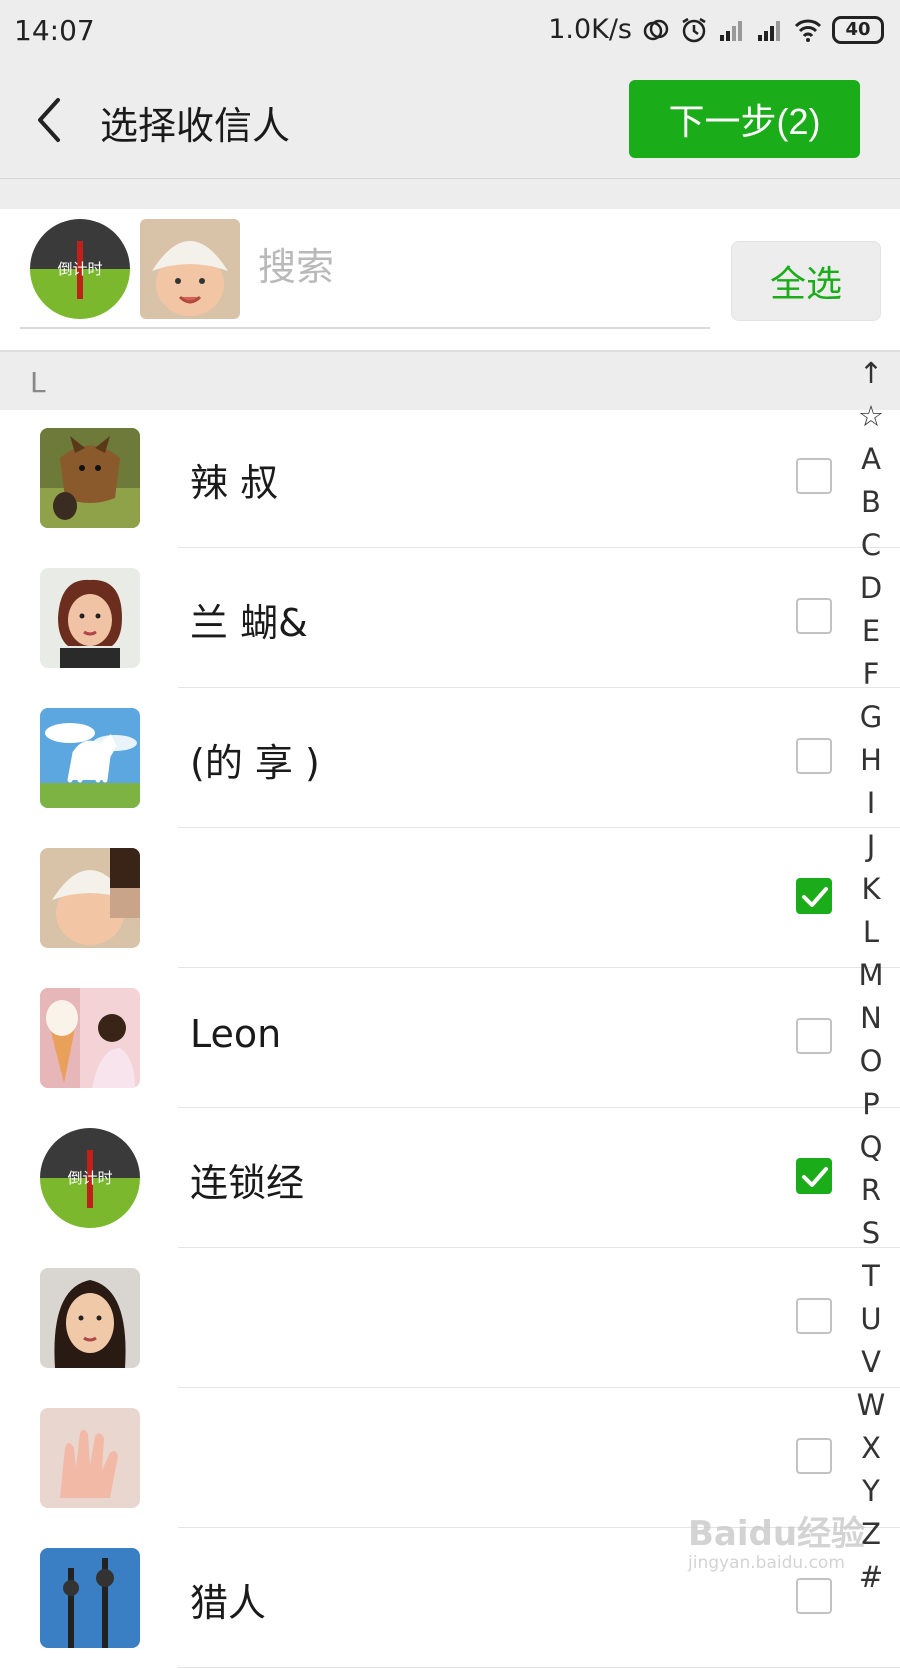  What do you see at coordinates (50, 120) in the screenshot?
I see `back-arrow-icon` at bounding box center [50, 120].